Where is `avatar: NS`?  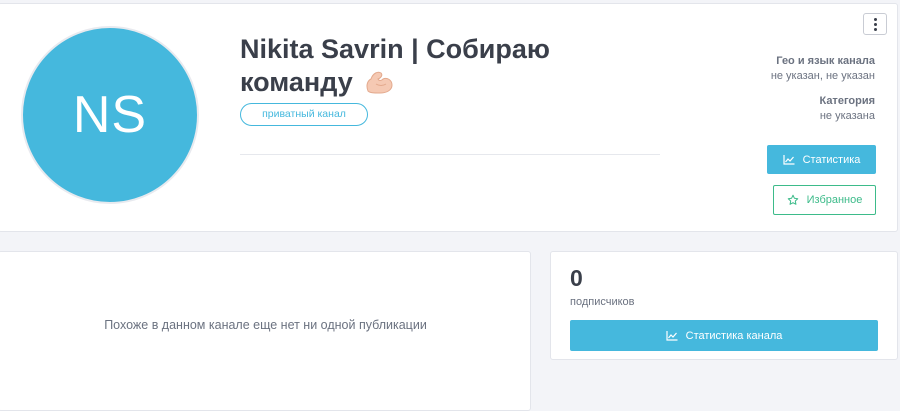 avatar: NS is located at coordinates (110, 115).